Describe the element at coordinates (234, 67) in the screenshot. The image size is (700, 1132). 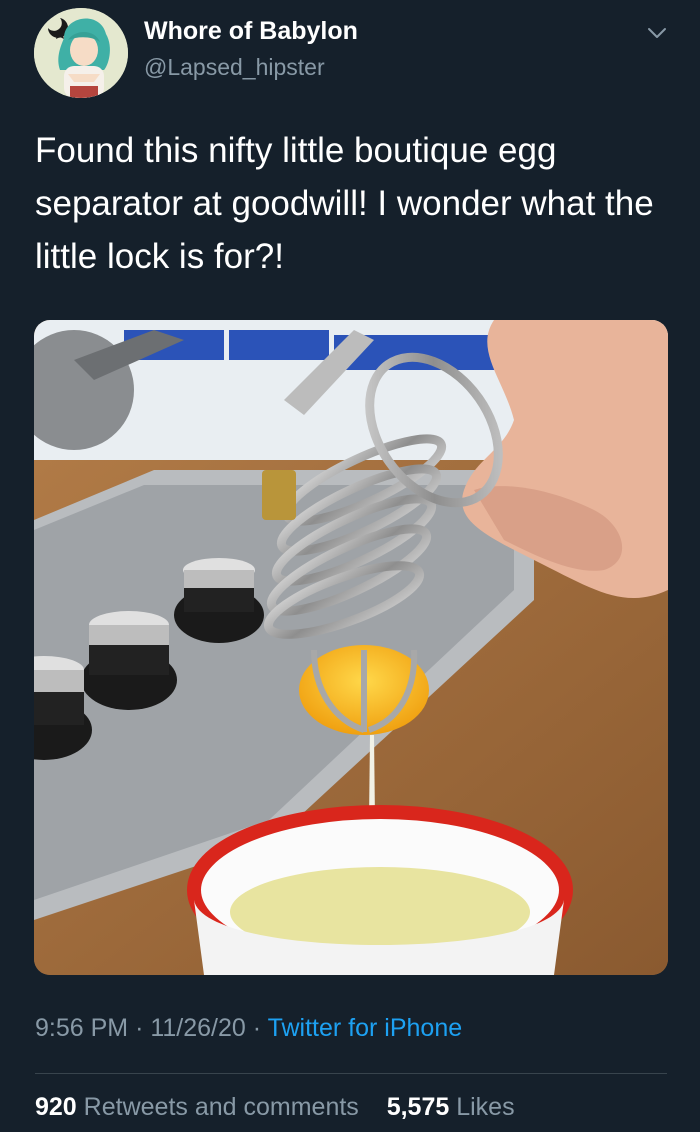
I see `user-handle: @Lapsed_hipster` at that location.